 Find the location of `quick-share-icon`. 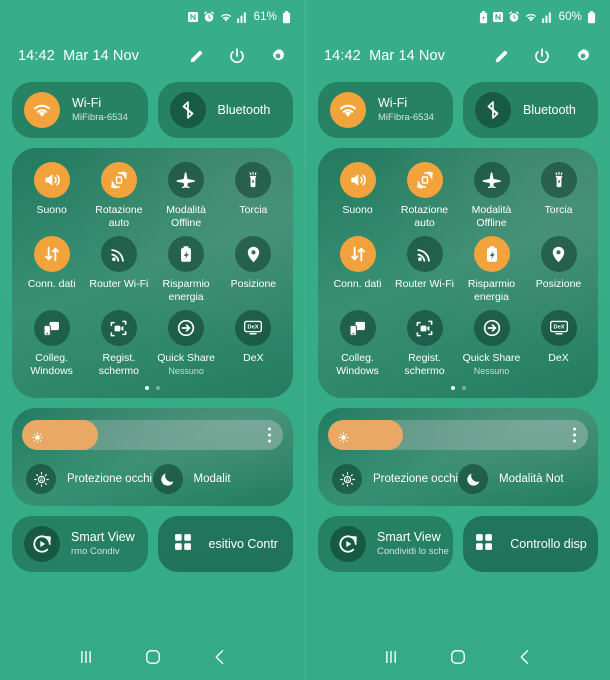

quick-share-icon is located at coordinates (186, 328).